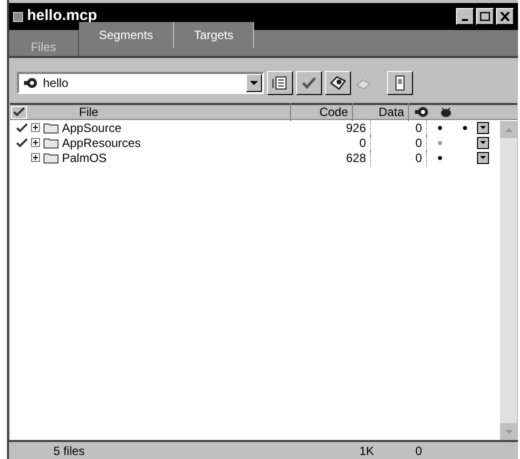  I want to click on target-name: hello, so click(55, 83).